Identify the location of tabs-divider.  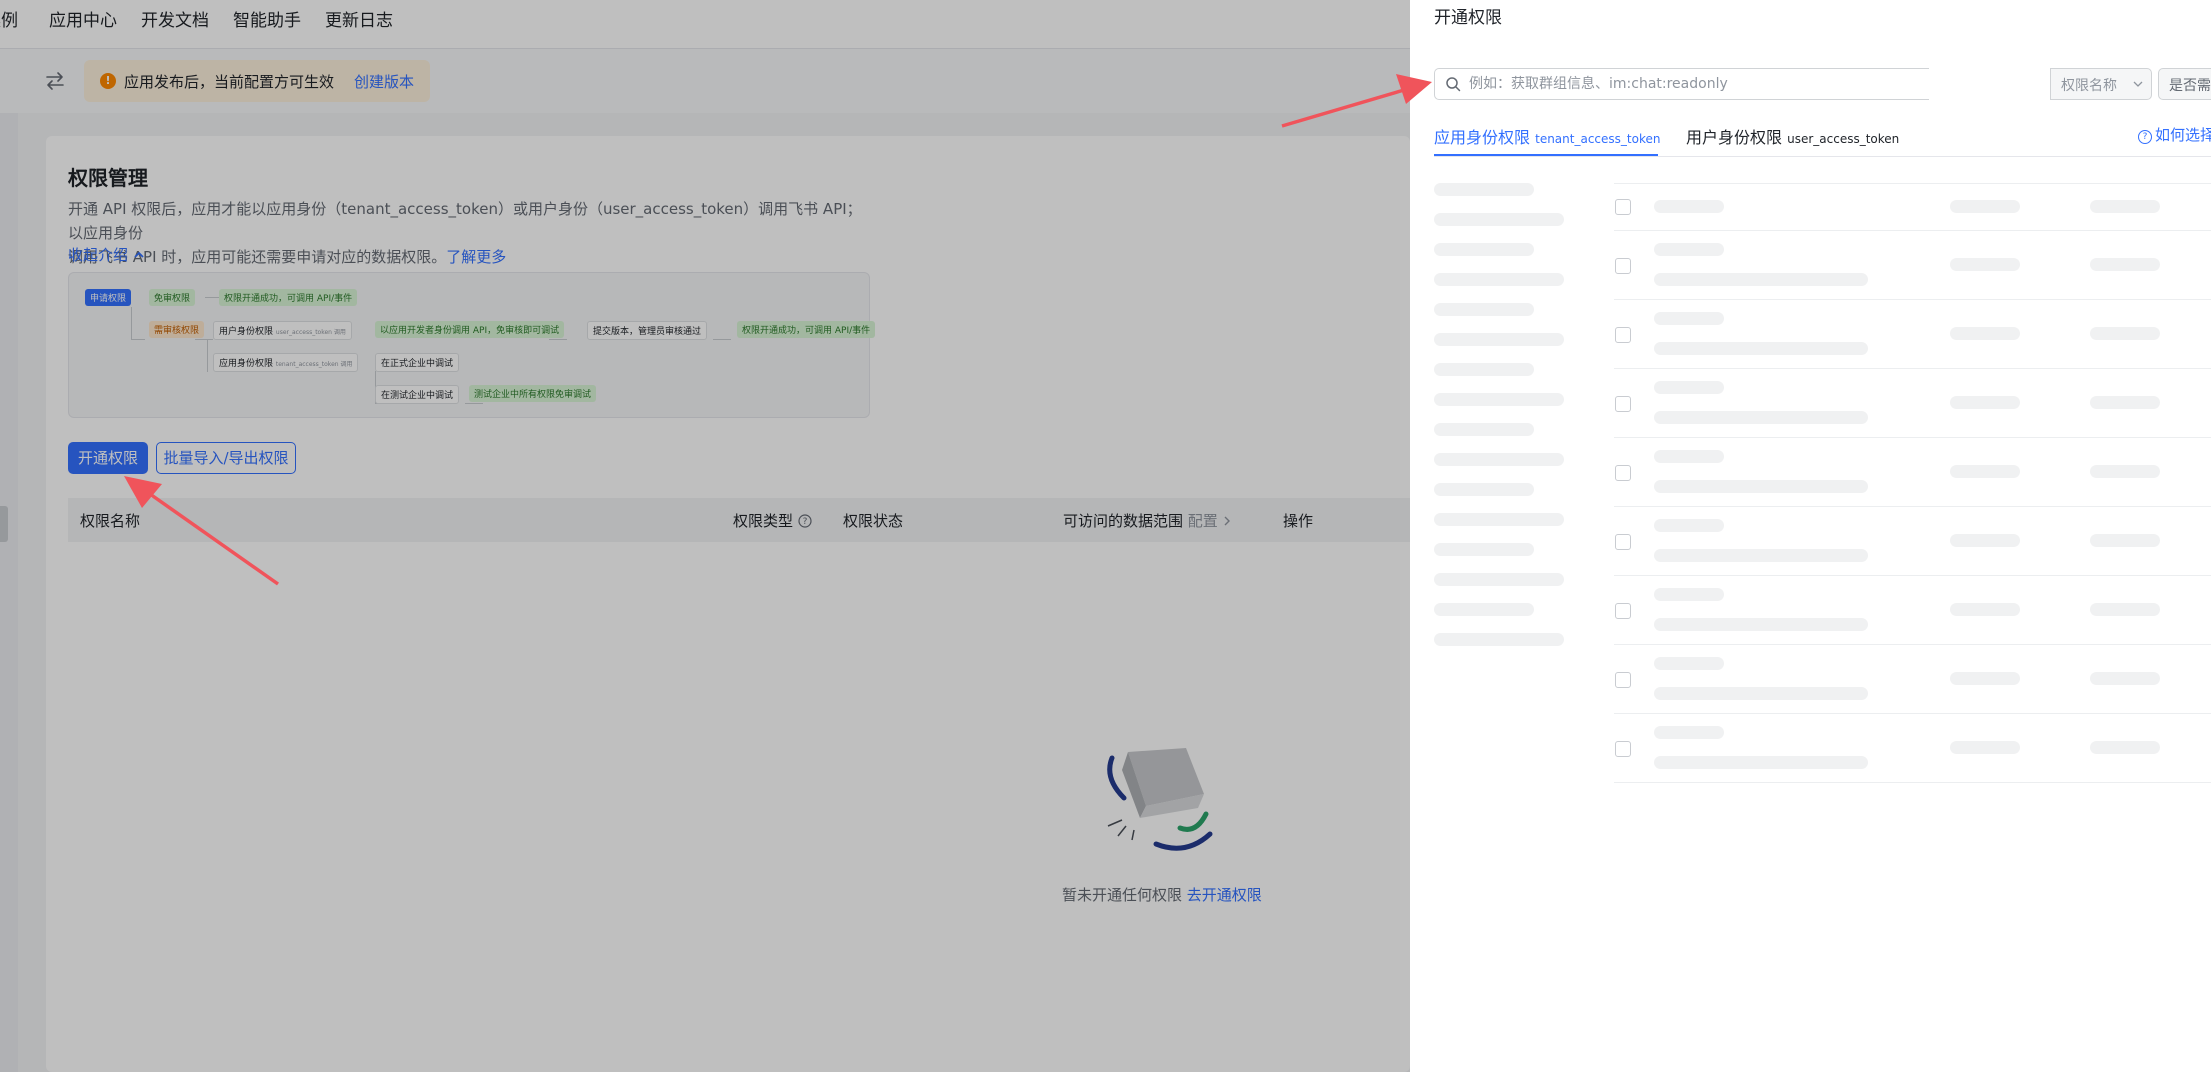
(1822, 156).